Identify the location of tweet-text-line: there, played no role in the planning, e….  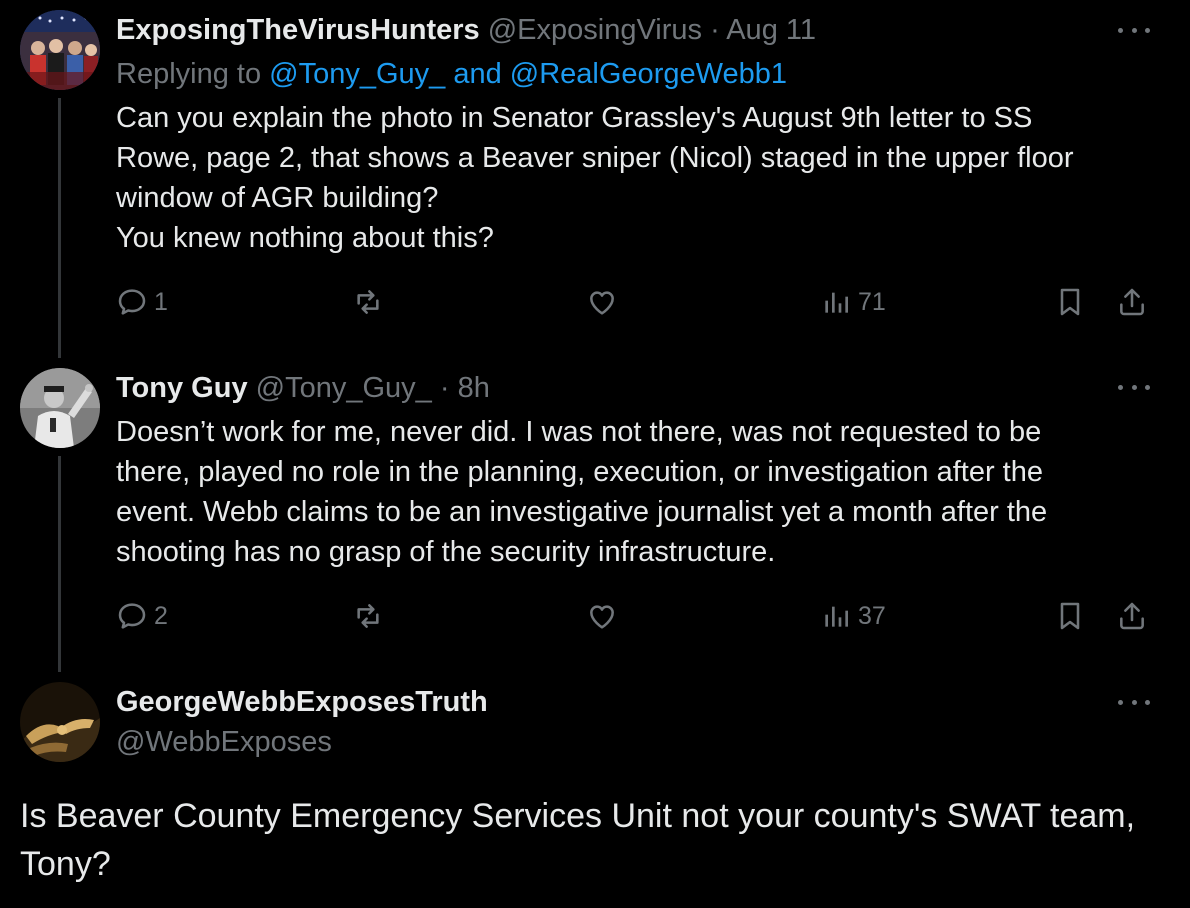
(579, 472).